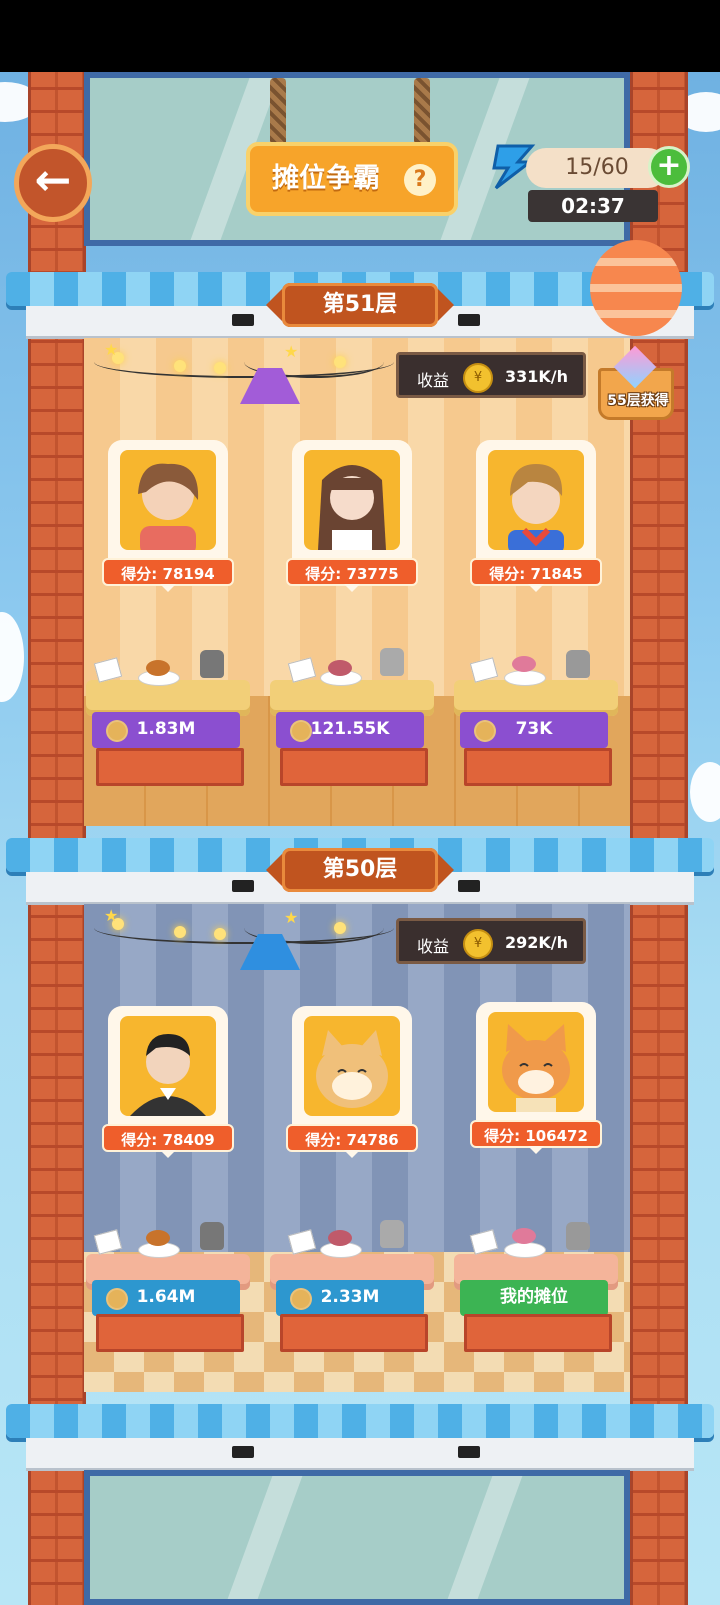  I want to click on score-label: 得分: 78409, so click(168, 1138).